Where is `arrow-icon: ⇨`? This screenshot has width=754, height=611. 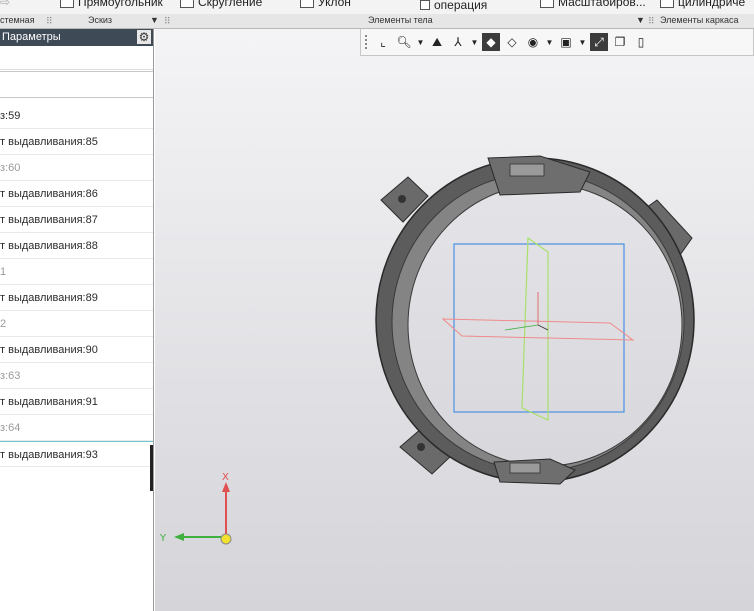 arrow-icon: ⇨ is located at coordinates (5, 4).